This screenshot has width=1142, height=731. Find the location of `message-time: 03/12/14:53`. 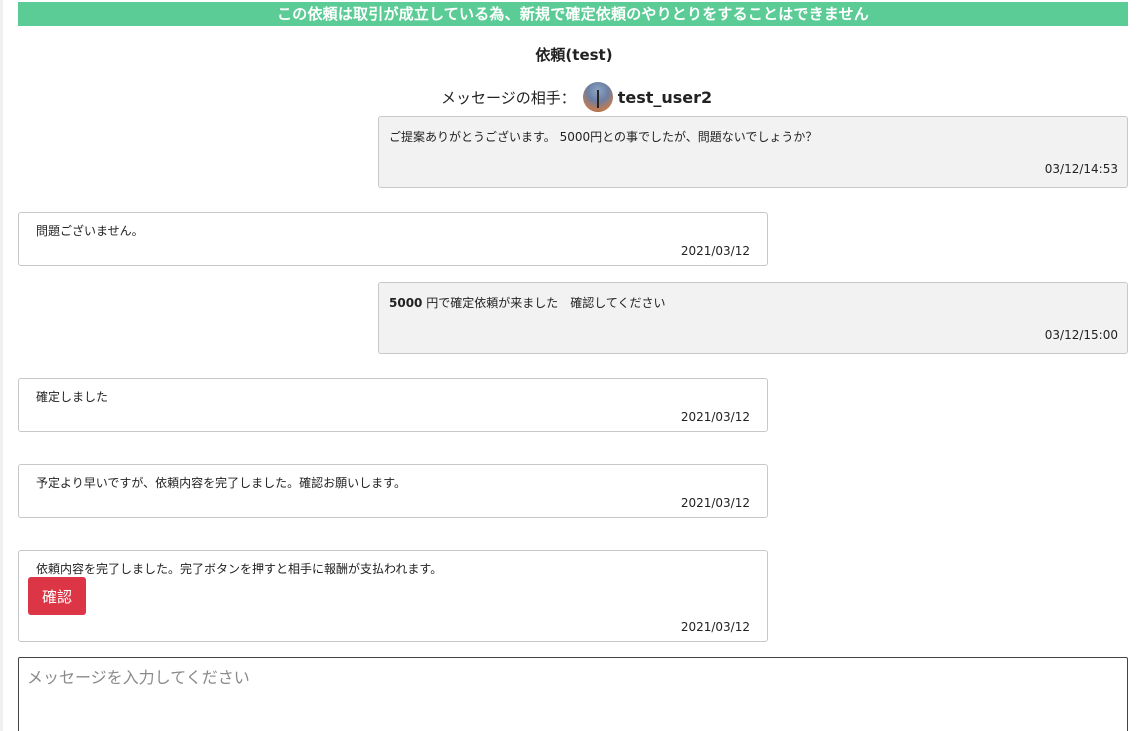

message-time: 03/12/14:53 is located at coordinates (1081, 169).